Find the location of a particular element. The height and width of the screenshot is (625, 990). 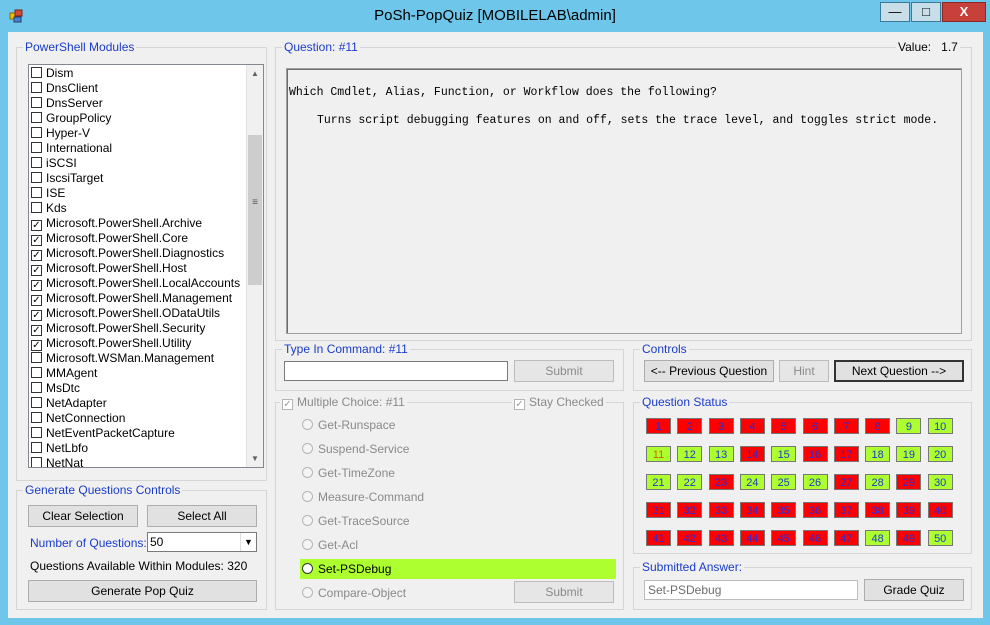

question-status-cell: 48 is located at coordinates (878, 538).